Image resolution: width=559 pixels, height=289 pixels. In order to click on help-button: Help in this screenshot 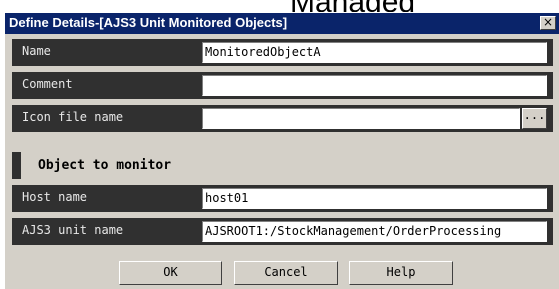, I will do `click(401, 273)`.